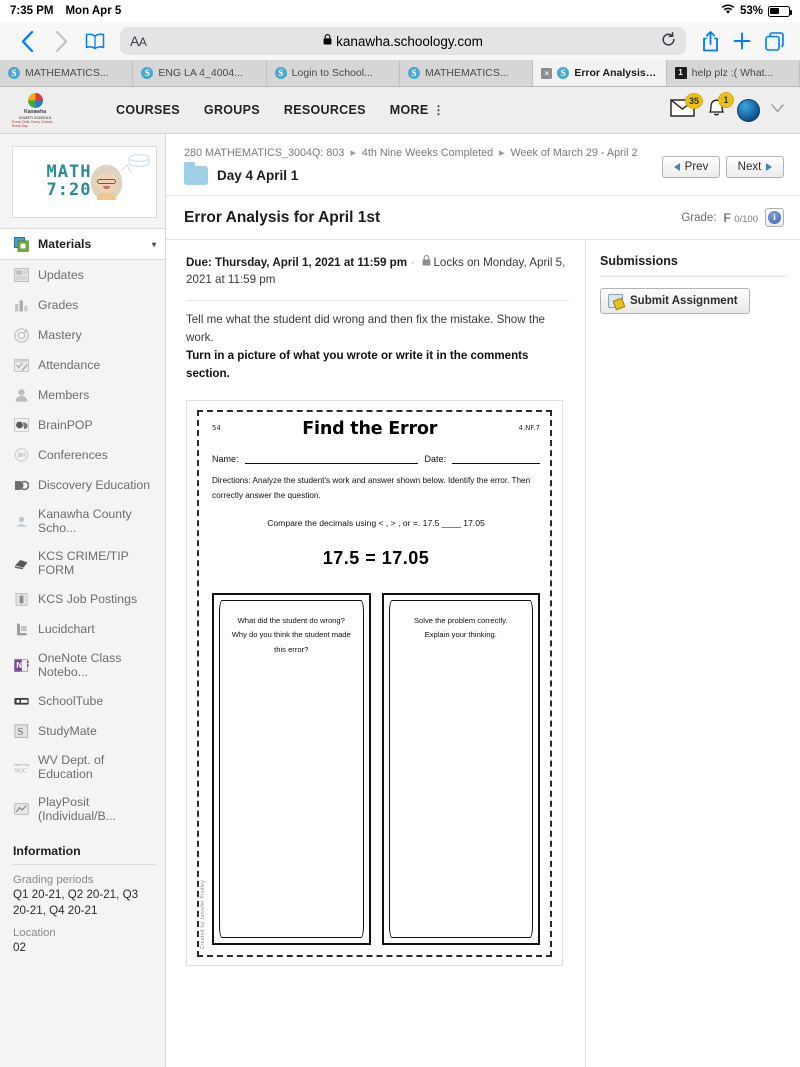 Image resolution: width=800 pixels, height=1067 pixels. Describe the element at coordinates (746, 219) in the screenshot. I see `grade-score: 0/100` at that location.